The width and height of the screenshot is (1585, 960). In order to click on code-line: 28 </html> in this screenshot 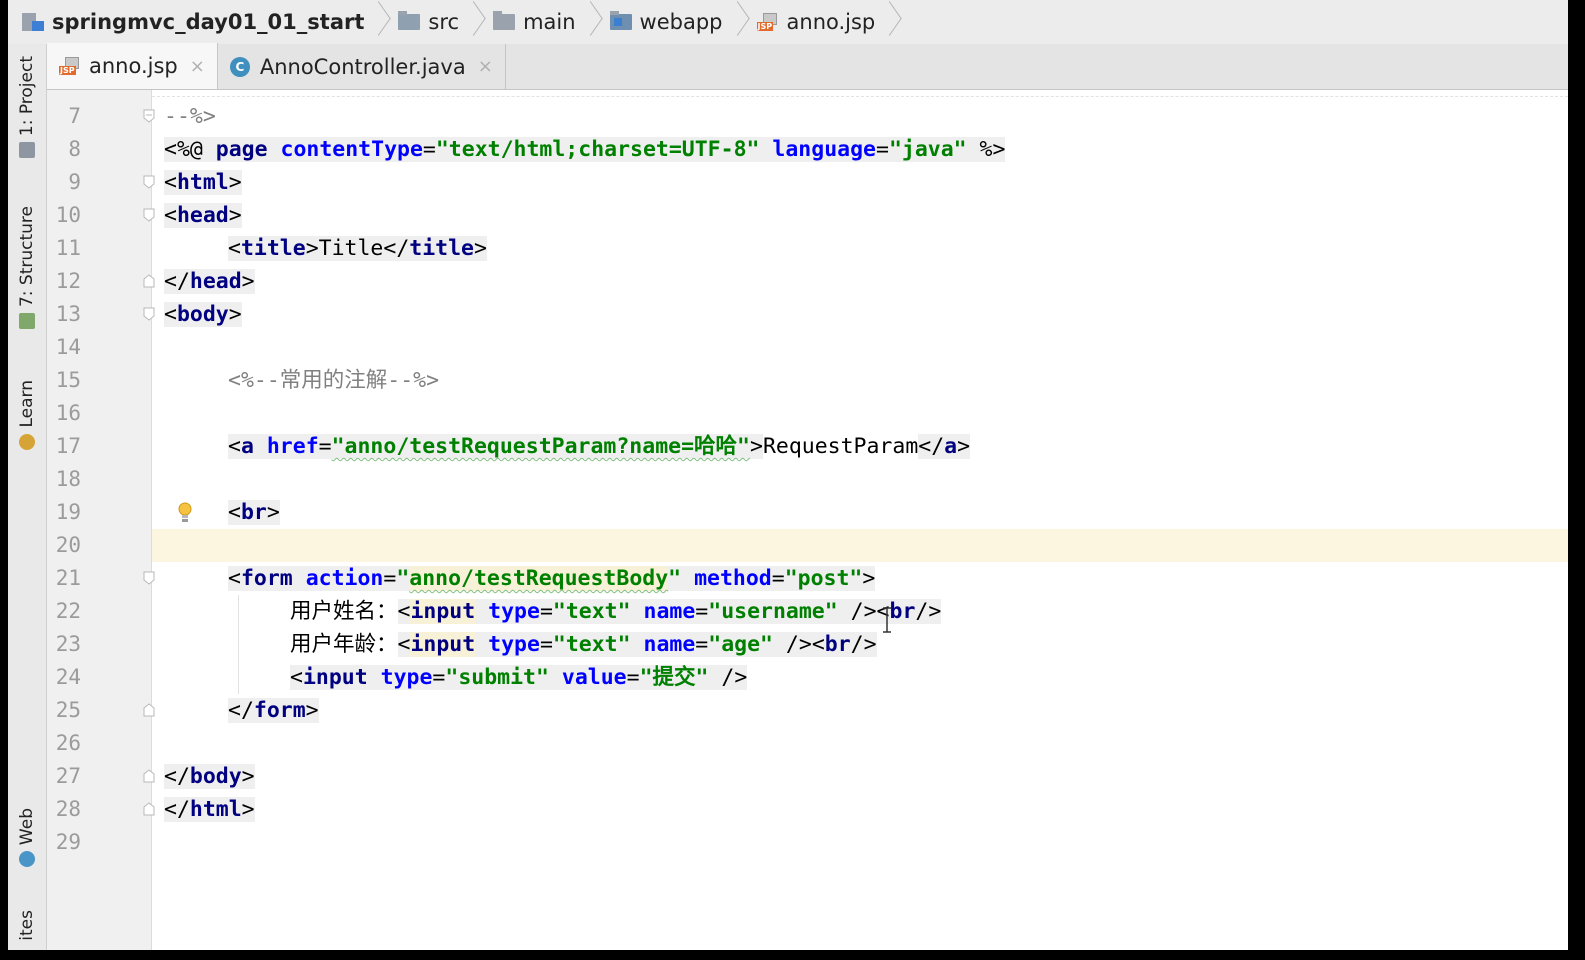, I will do `click(807, 809)`.